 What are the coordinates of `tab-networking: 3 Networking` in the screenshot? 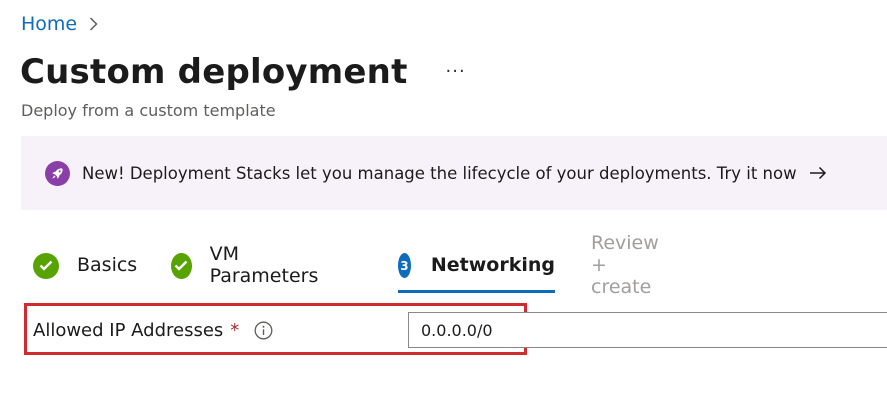 It's located at (476, 272).